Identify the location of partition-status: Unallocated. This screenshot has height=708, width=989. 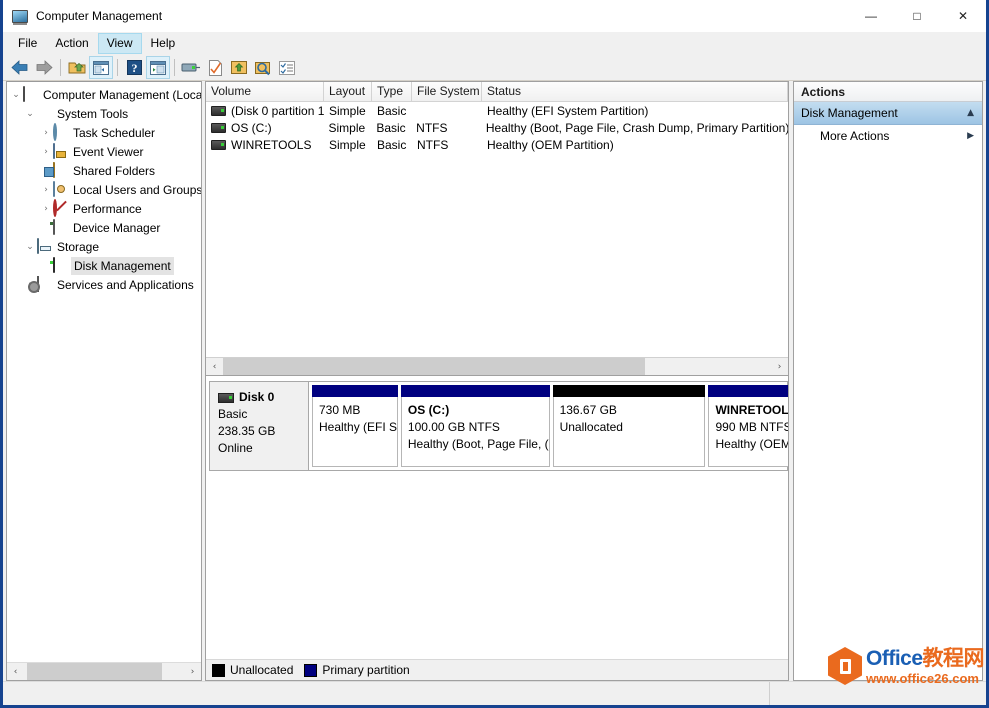
(591, 427).